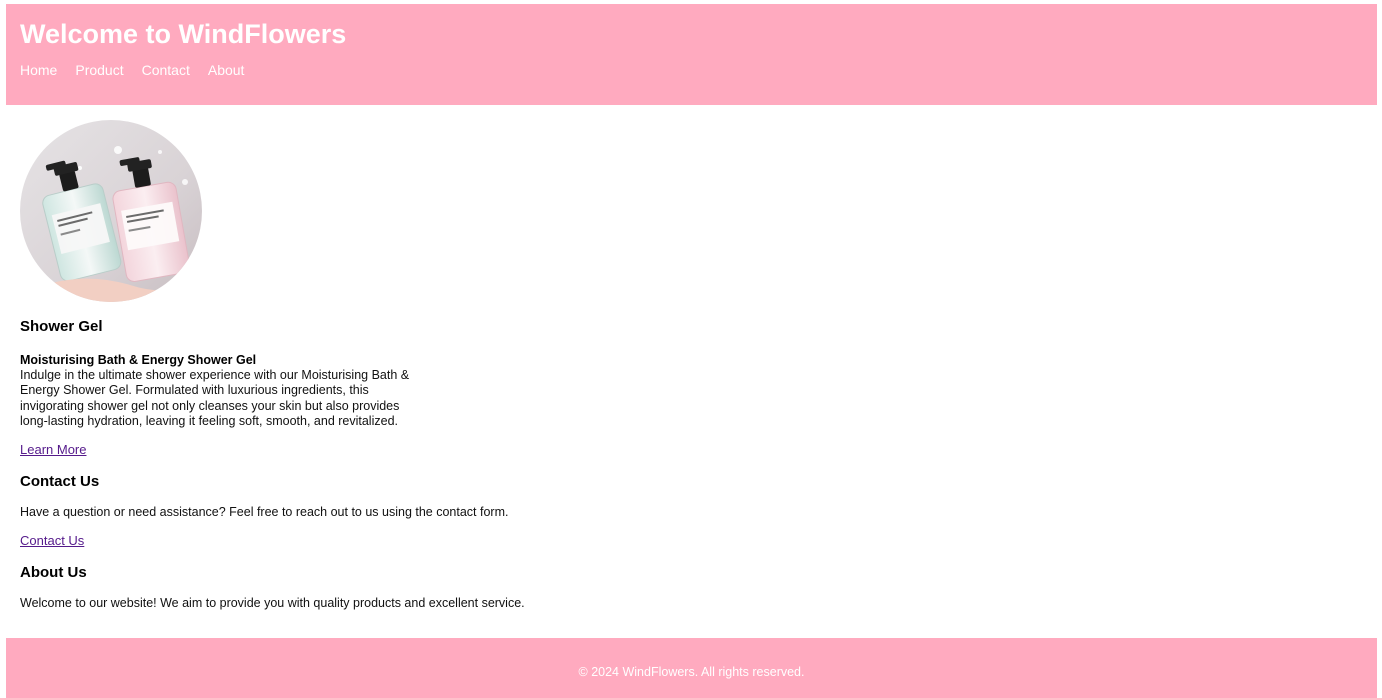 The image size is (1382, 698). I want to click on nav-product: Product, so click(99, 70).